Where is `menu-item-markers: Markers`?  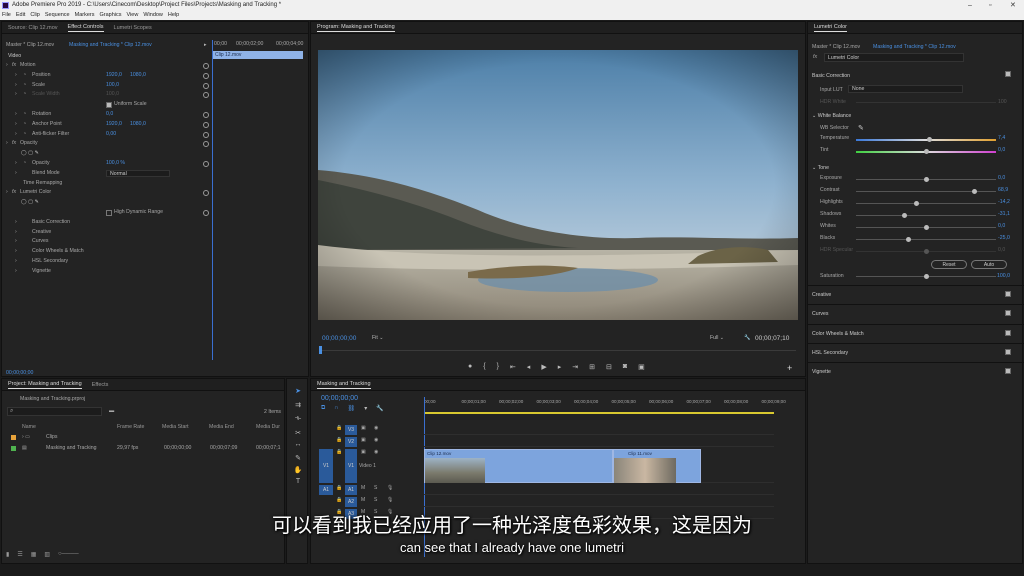 menu-item-markers: Markers is located at coordinates (85, 15).